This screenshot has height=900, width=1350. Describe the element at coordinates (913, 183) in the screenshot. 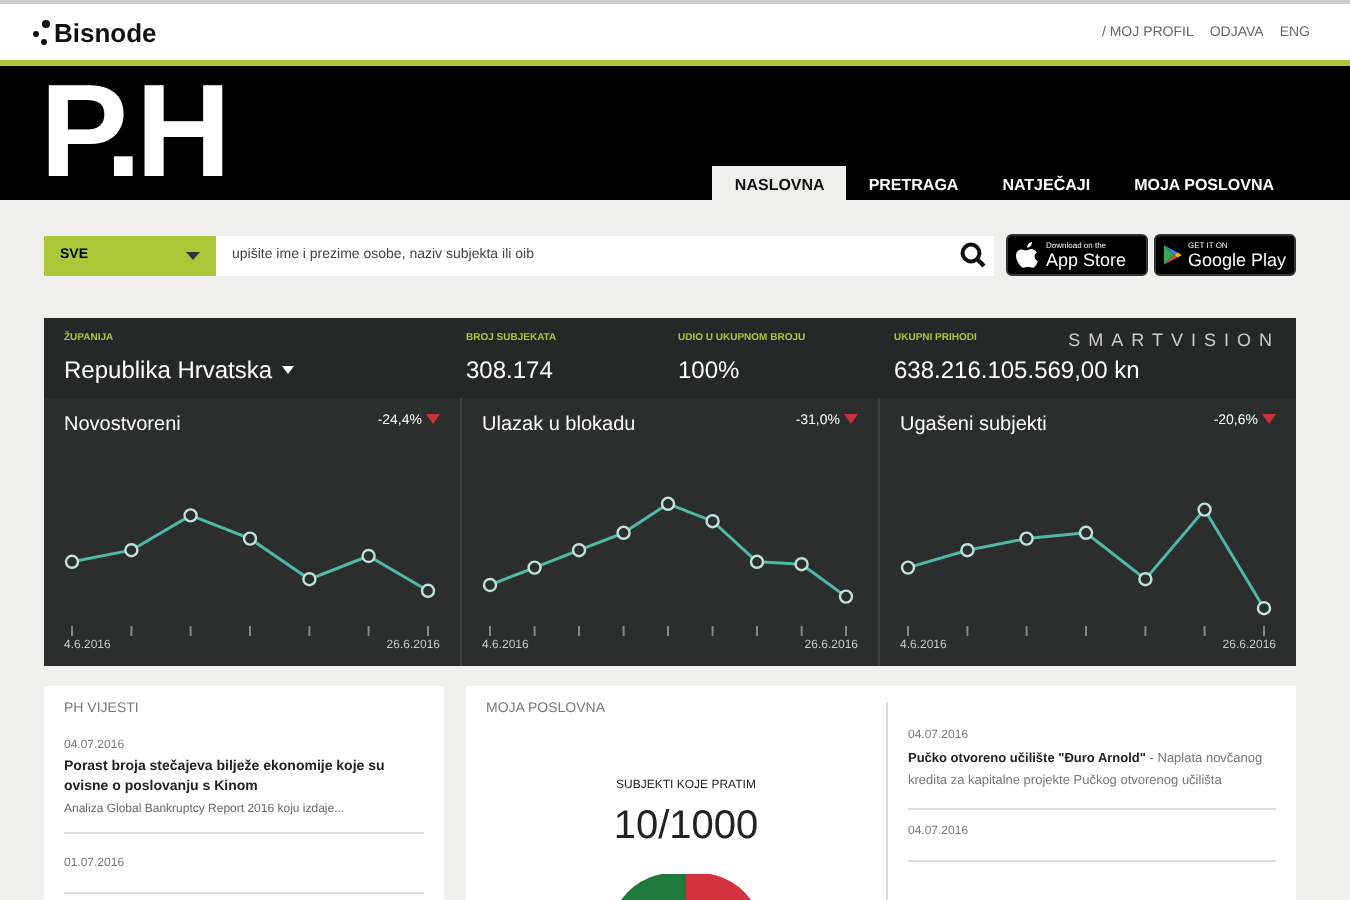

I see `nav-tab: PRETRAGA` at that location.